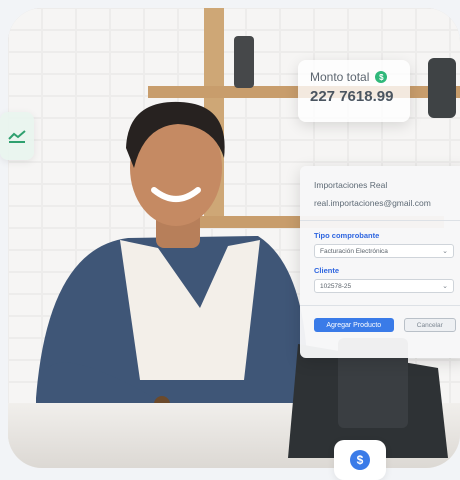  I want to click on total-label-row: Monto total $, so click(354, 77).